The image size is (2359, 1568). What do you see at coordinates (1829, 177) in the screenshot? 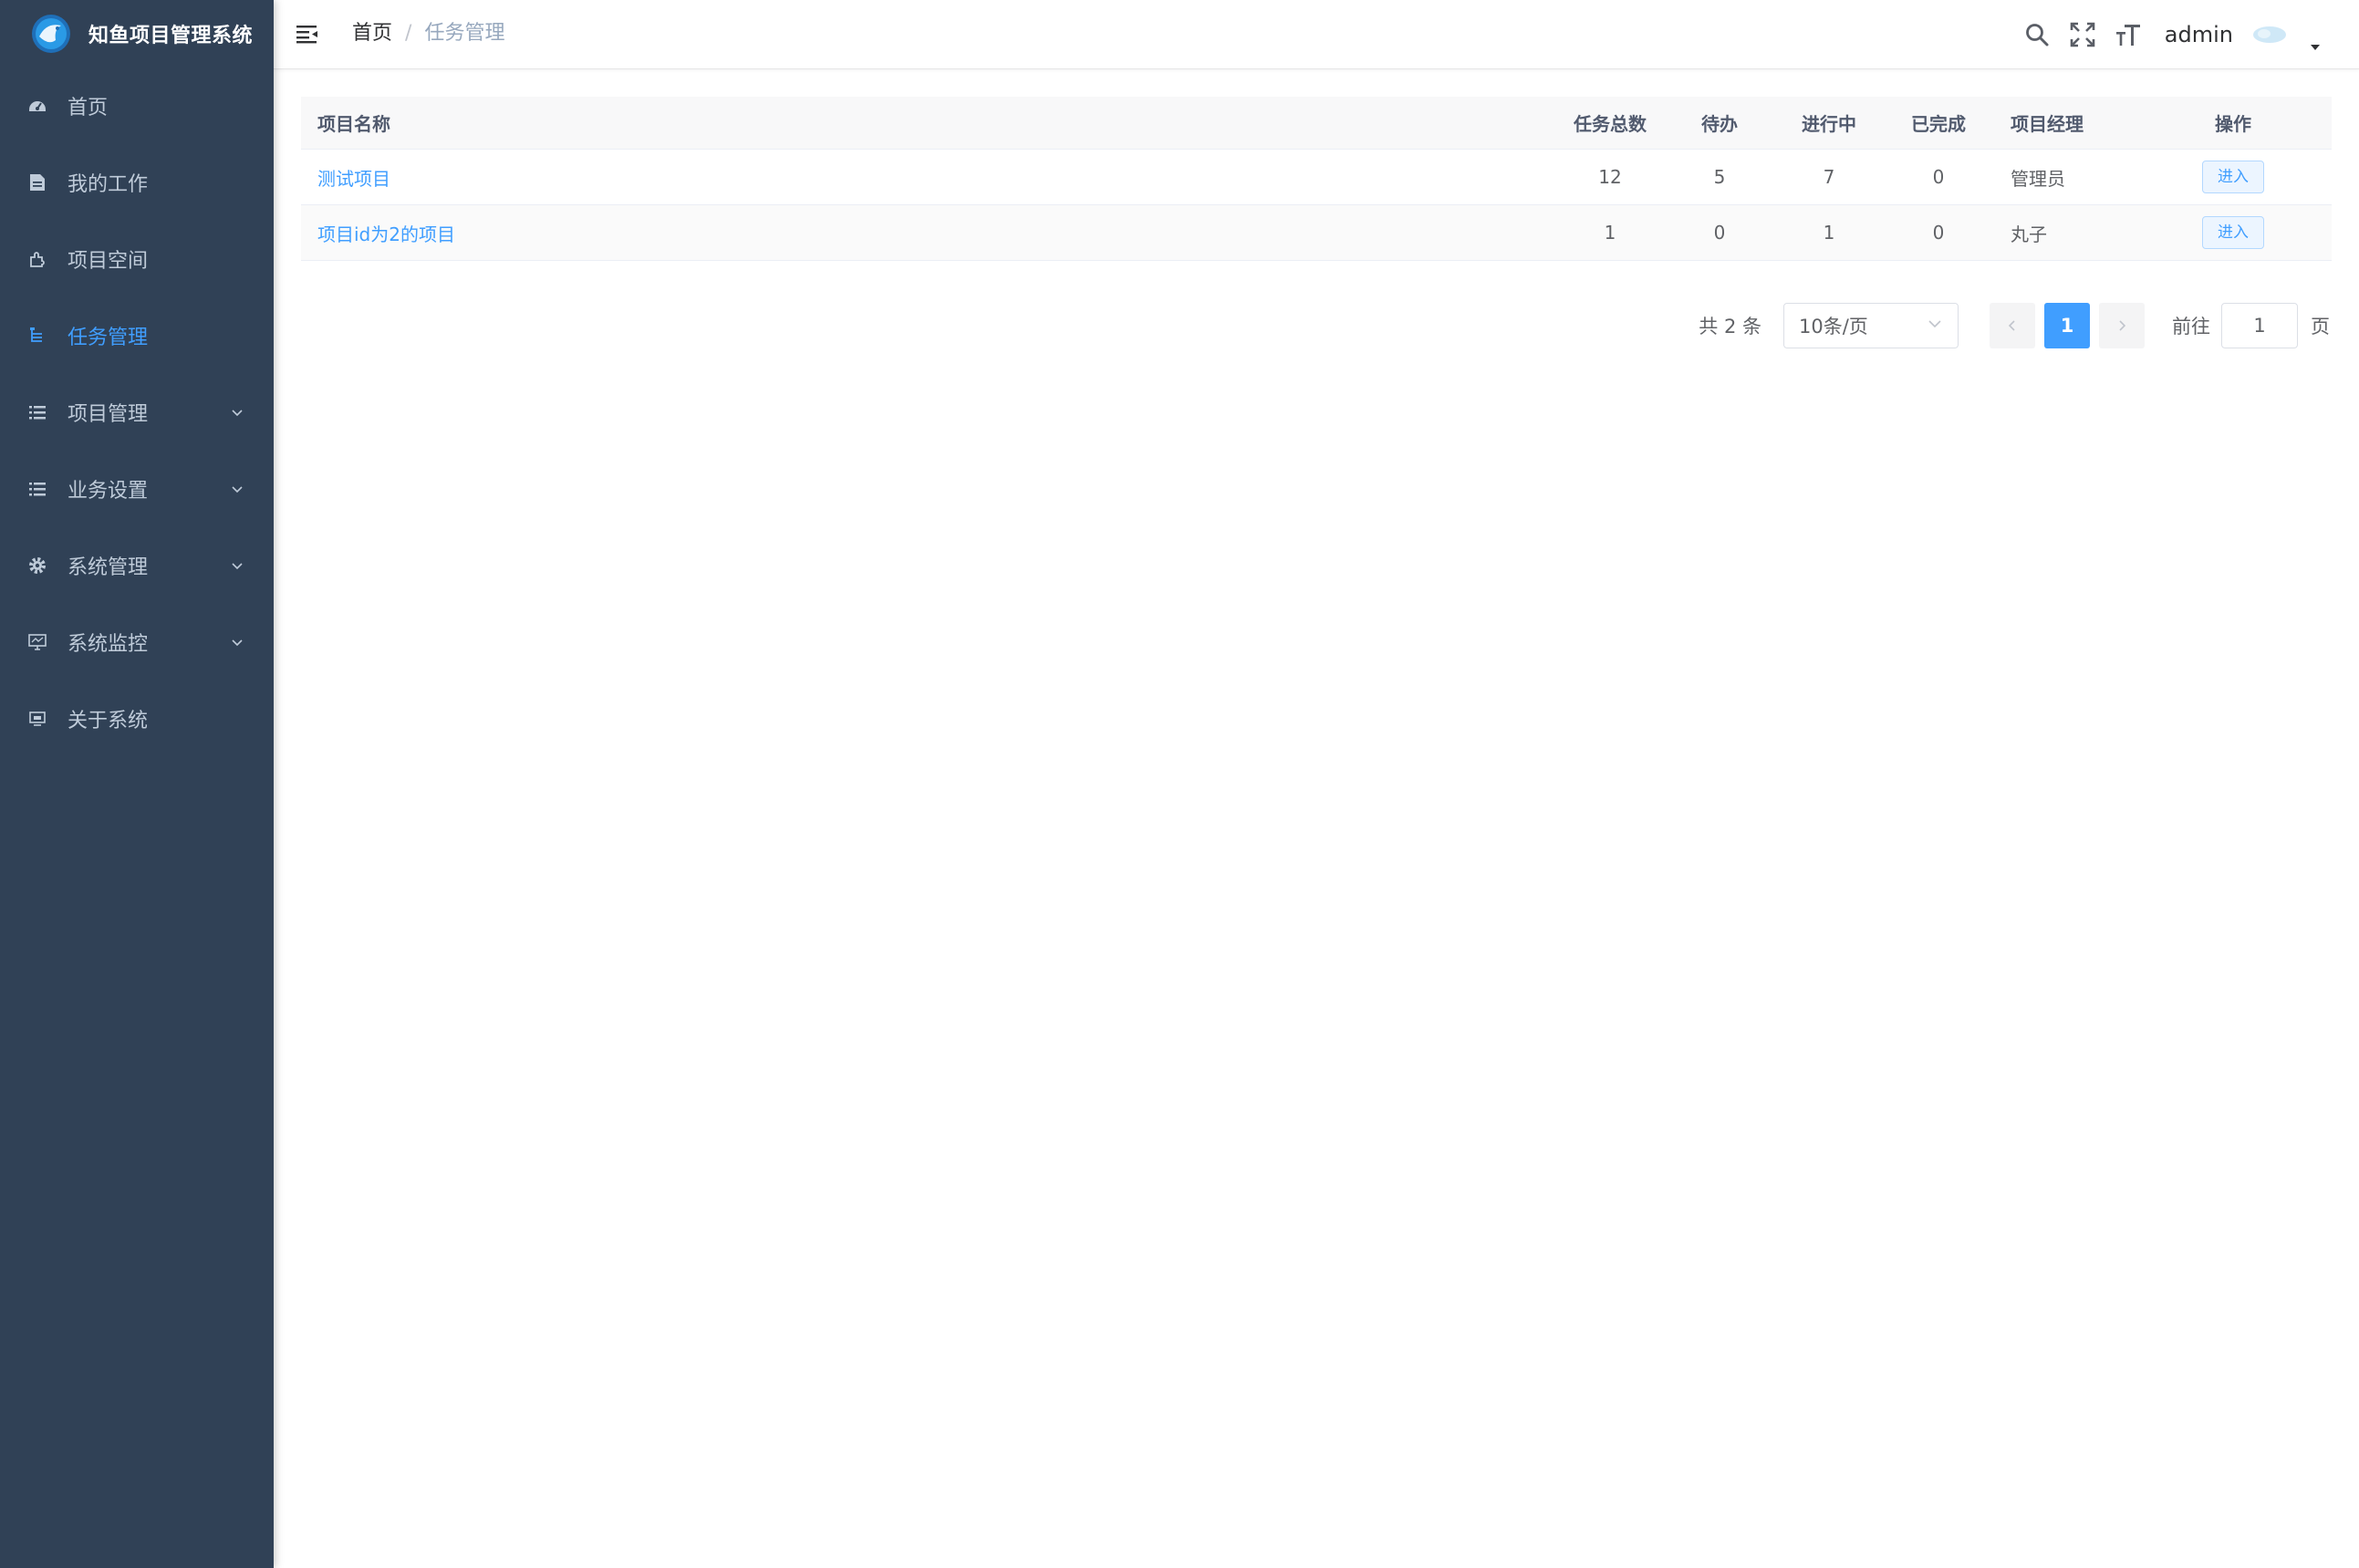
I see `cell-doing: 7` at bounding box center [1829, 177].